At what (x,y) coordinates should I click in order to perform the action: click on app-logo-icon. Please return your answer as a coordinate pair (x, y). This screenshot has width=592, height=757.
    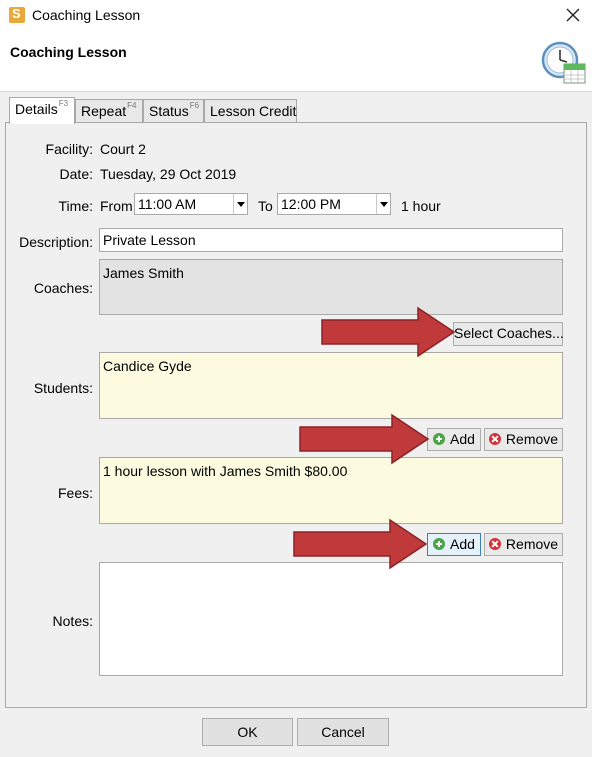
    Looking at the image, I should click on (17, 14).